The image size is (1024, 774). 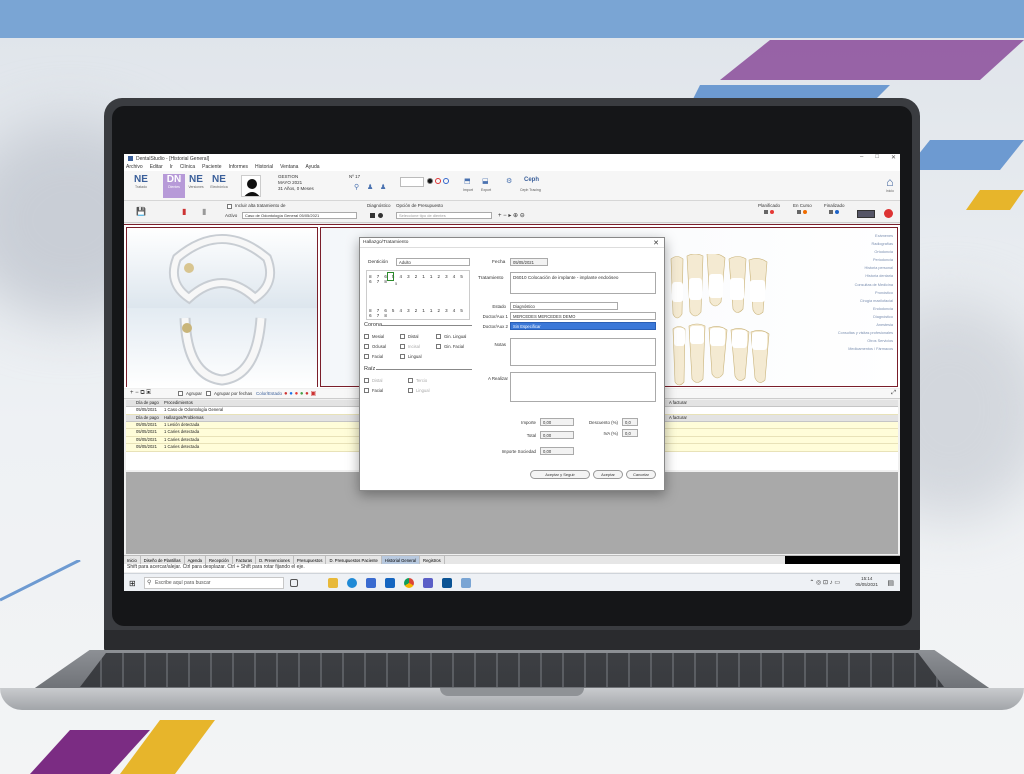 What do you see at coordinates (234, 403) in the screenshot?
I see `col-procedimientos: Procedimientos` at bounding box center [234, 403].